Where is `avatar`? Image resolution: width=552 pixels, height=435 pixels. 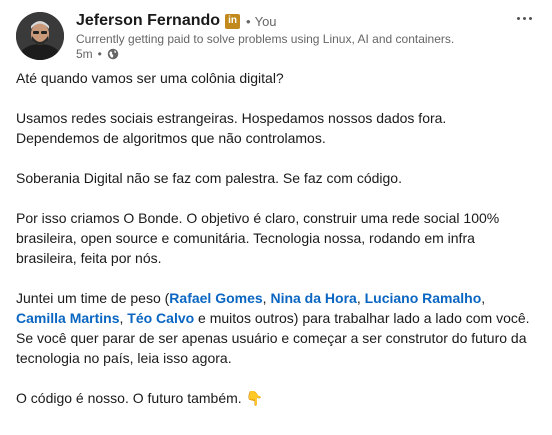
avatar is located at coordinates (40, 36).